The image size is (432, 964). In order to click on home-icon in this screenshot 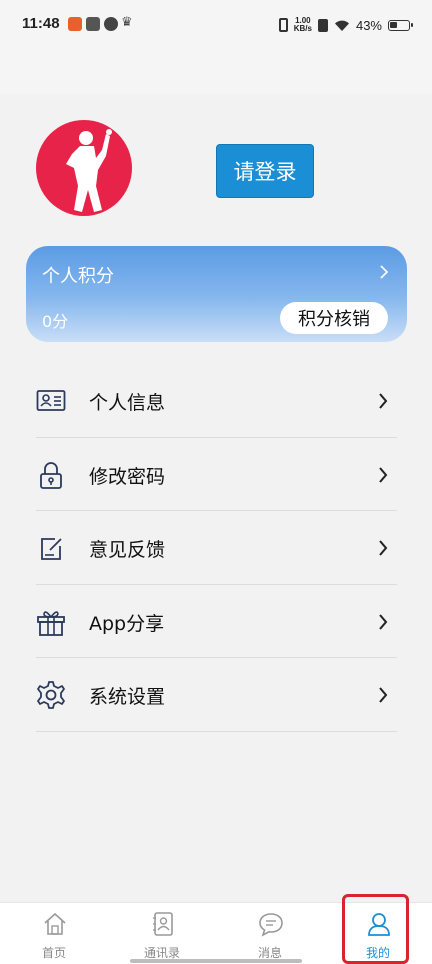, I will do `click(55, 923)`.